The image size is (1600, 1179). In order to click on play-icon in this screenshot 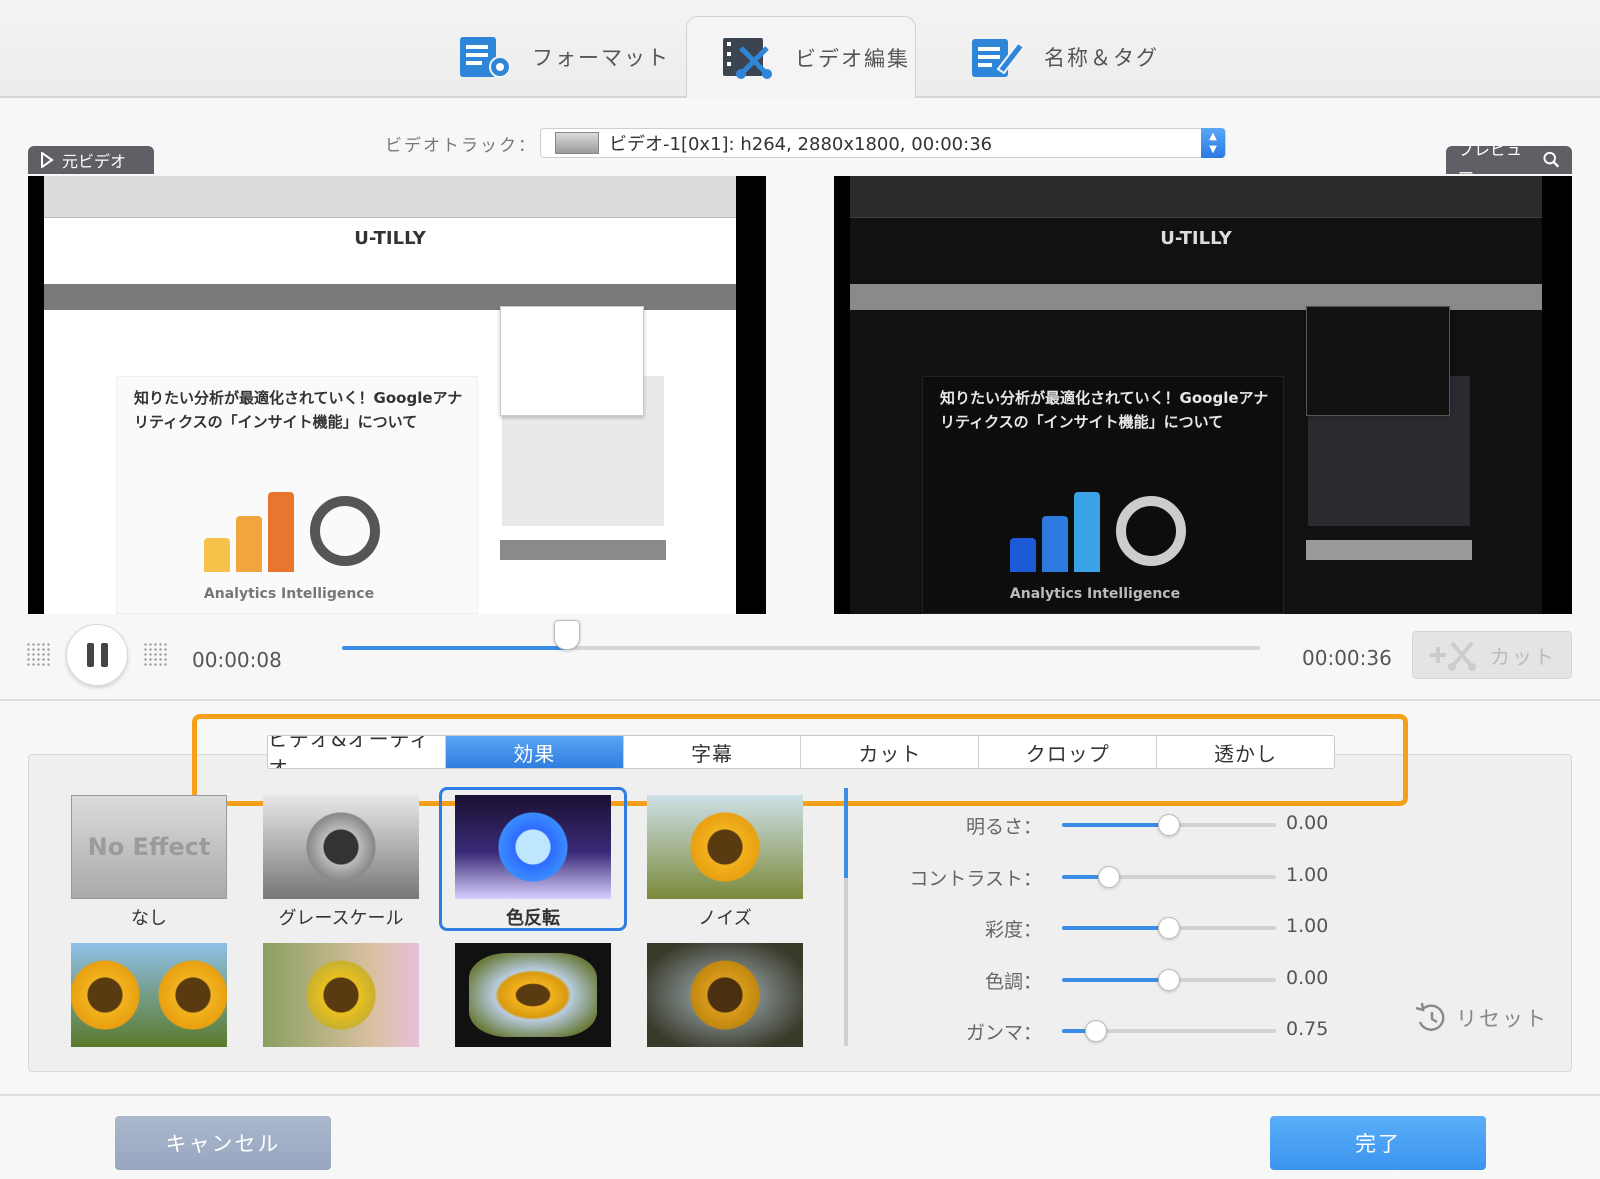, I will do `click(47, 160)`.